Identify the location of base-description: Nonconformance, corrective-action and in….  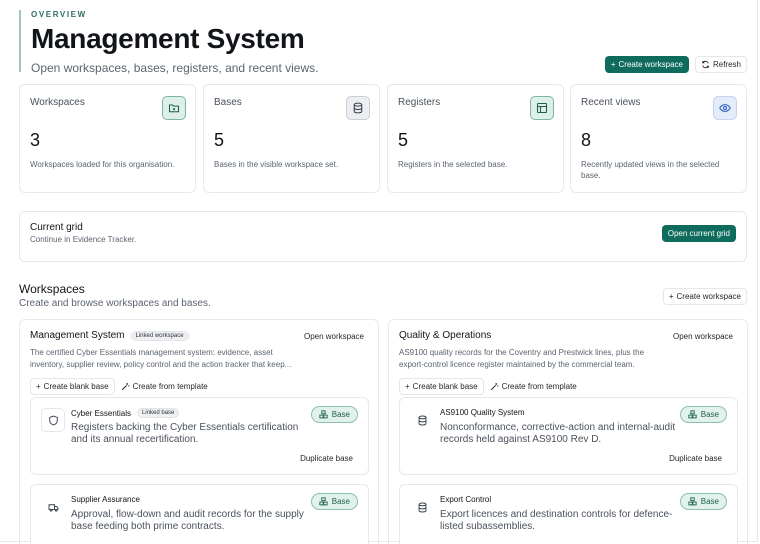
(558, 433).